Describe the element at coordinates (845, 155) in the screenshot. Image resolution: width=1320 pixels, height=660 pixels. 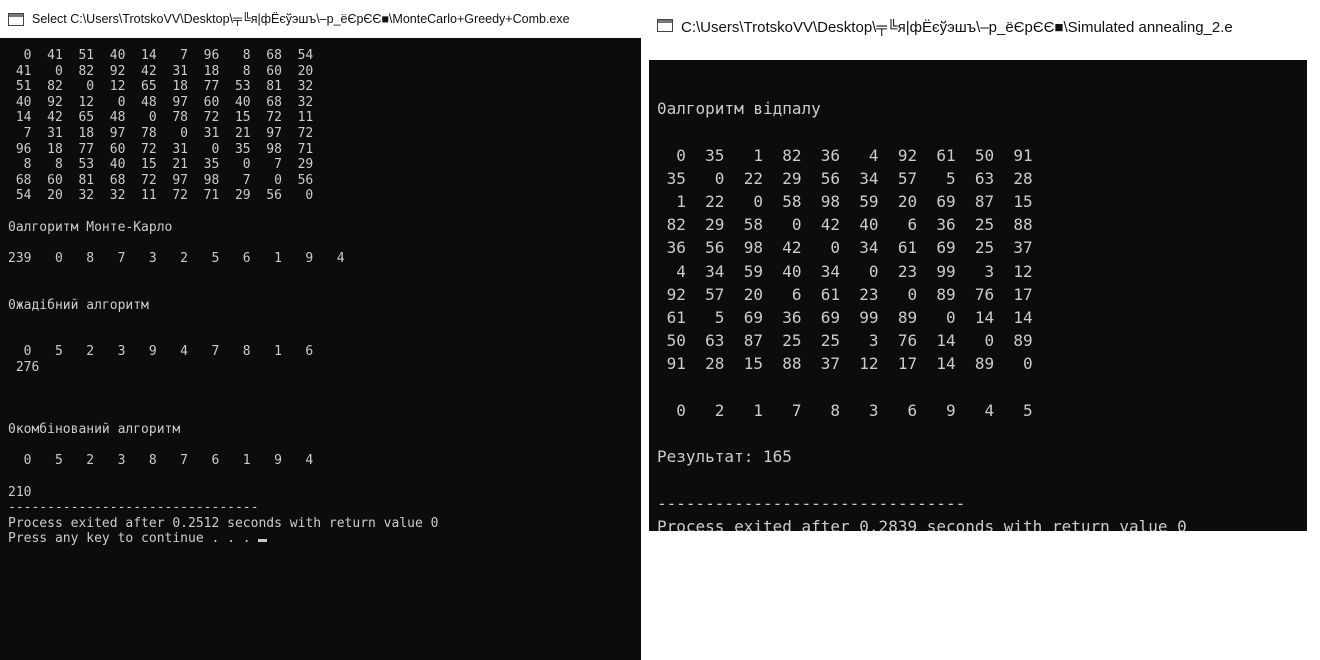
I see `console-line: 0 35 1 82 36 4 92 61 50 91` at that location.